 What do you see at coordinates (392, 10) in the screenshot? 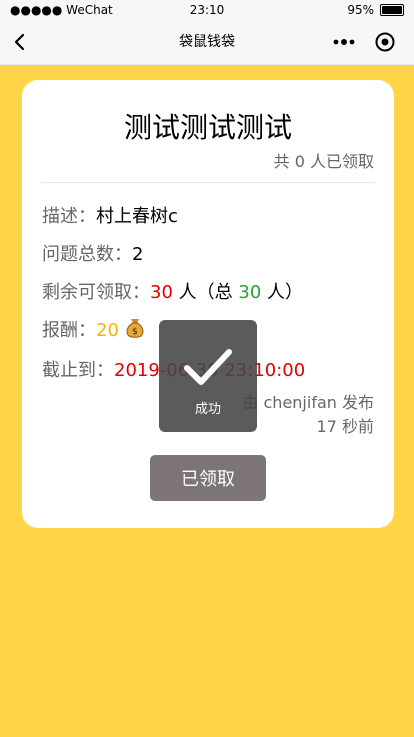
I see `battery-icon` at bounding box center [392, 10].